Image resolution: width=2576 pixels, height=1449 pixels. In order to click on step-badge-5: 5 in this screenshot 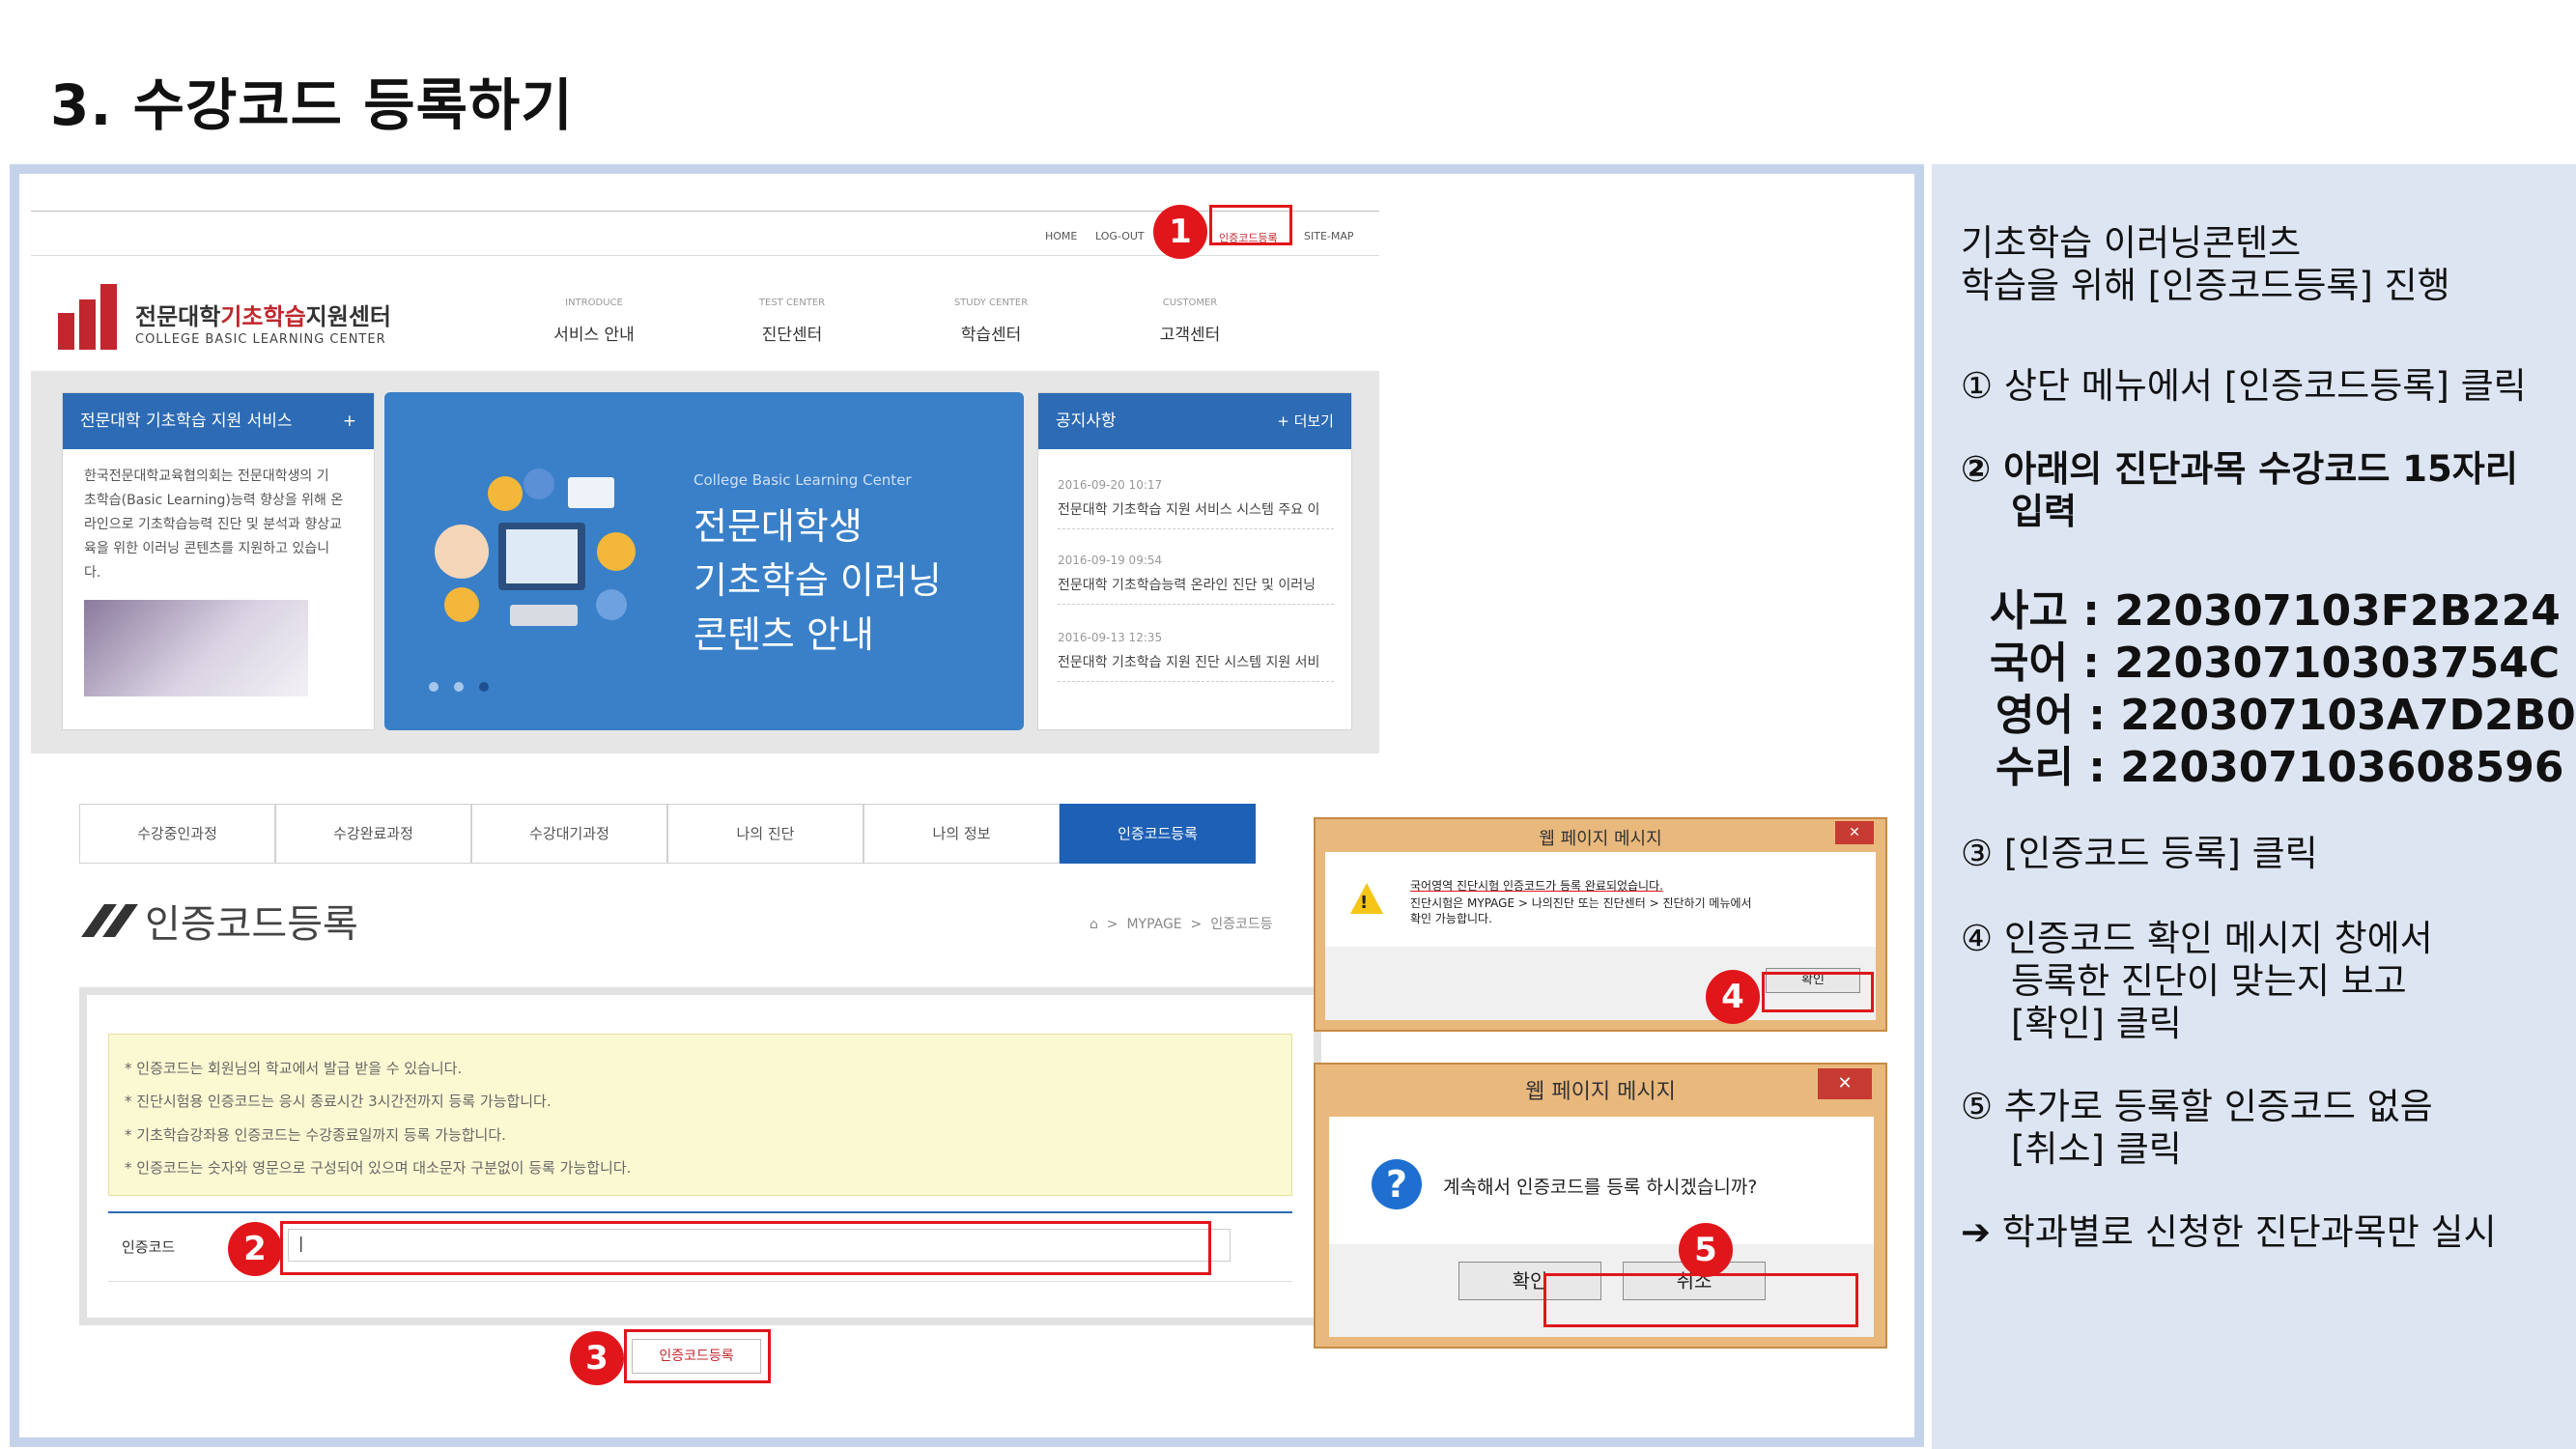, I will do `click(1706, 1250)`.